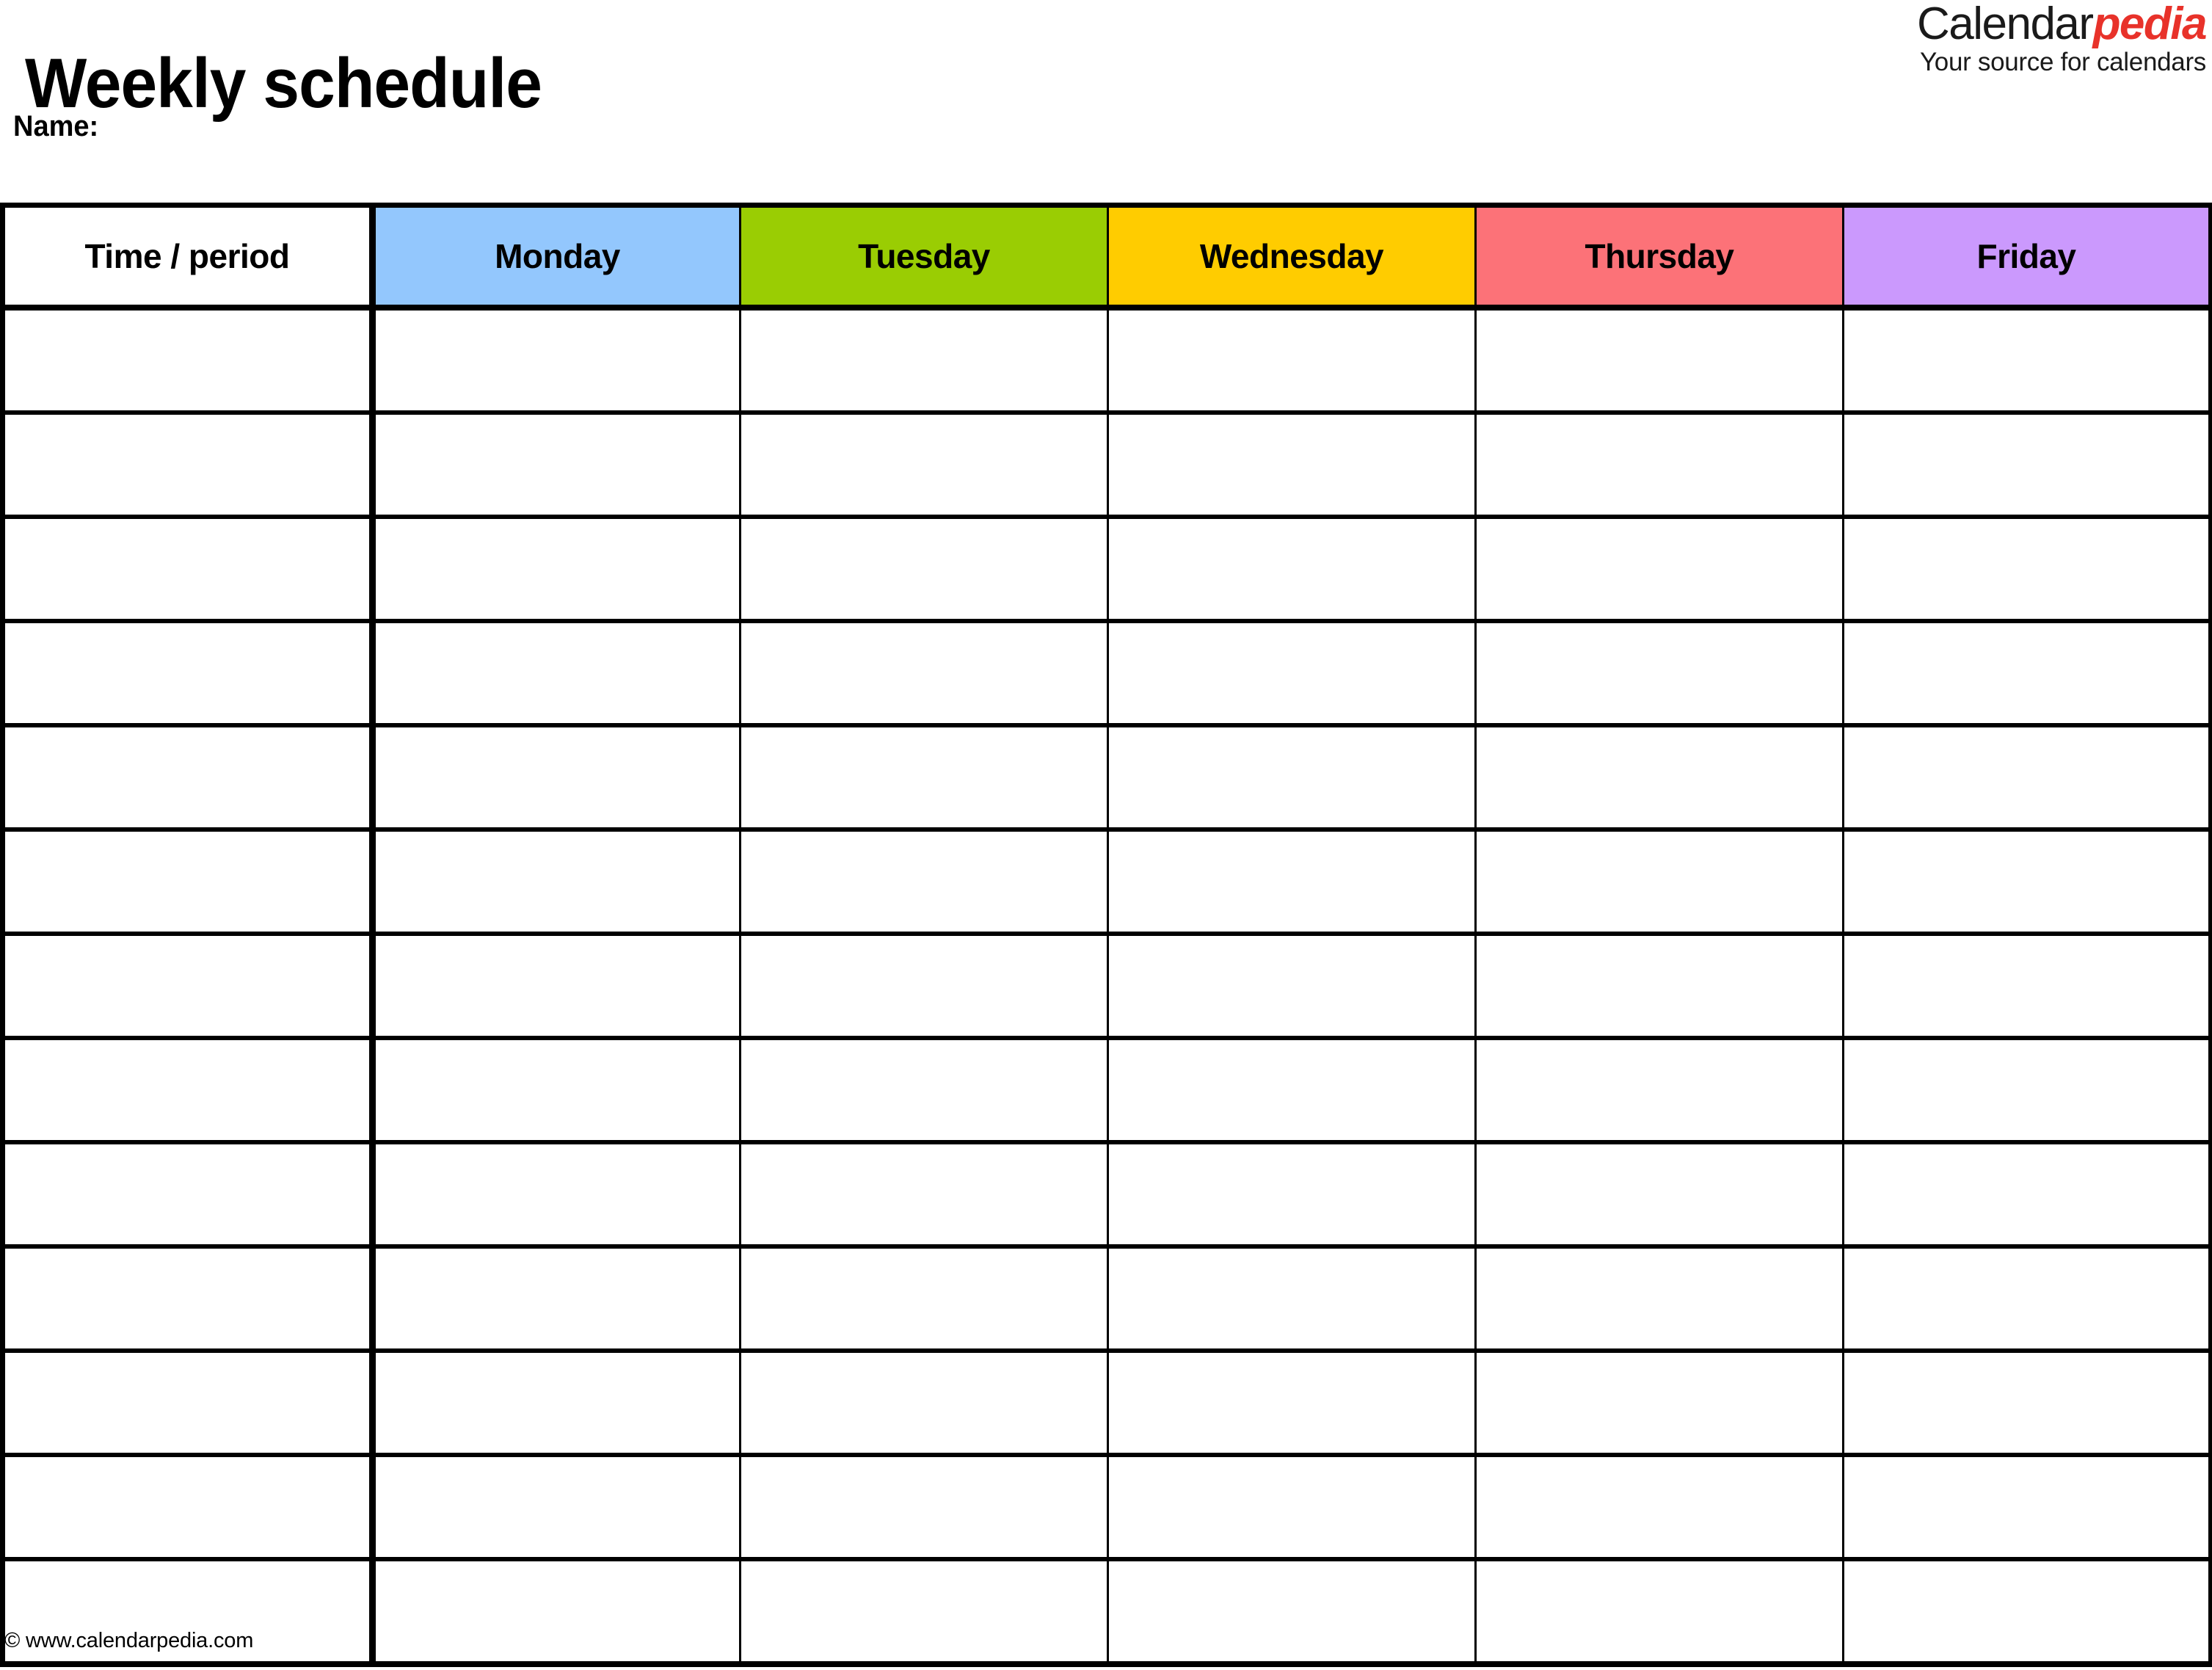  Describe the element at coordinates (556, 258) in the screenshot. I see `column-header-monday: Monday` at that location.